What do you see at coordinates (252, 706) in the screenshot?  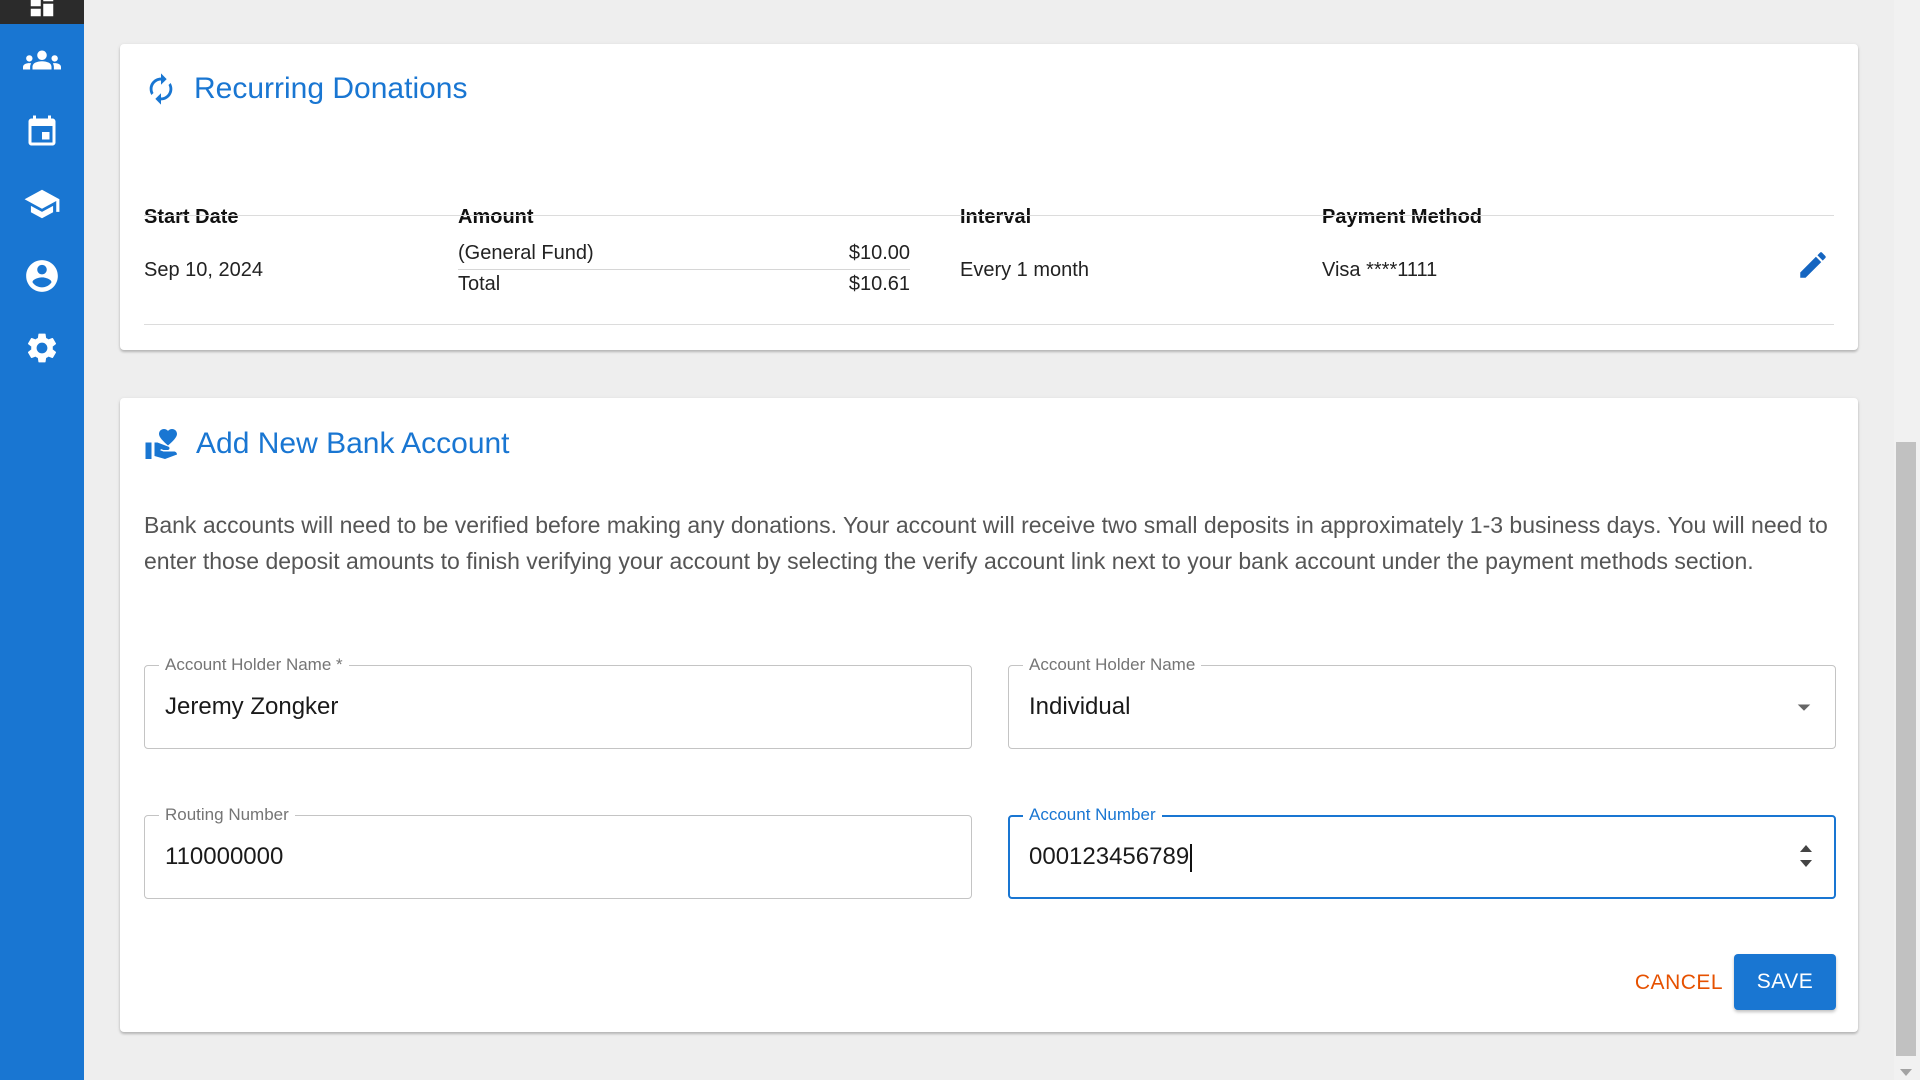 I see `account-holder-name-value: Jeremy Zongker` at bounding box center [252, 706].